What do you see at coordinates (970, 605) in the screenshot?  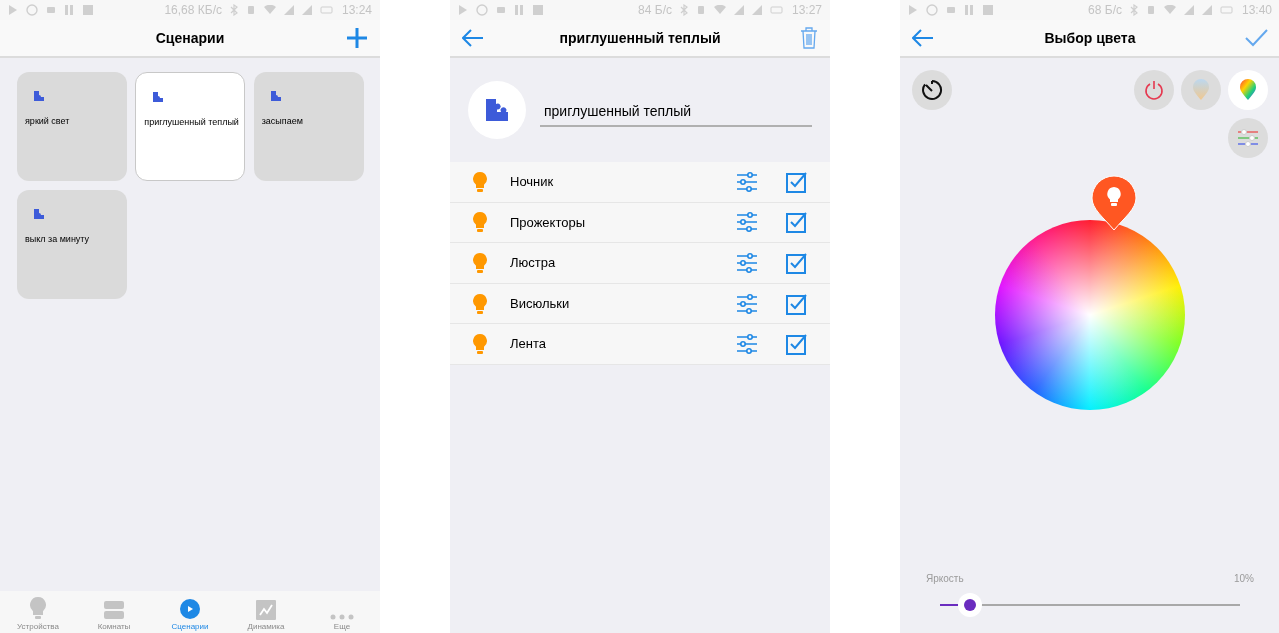 I see `slider-thumb` at bounding box center [970, 605].